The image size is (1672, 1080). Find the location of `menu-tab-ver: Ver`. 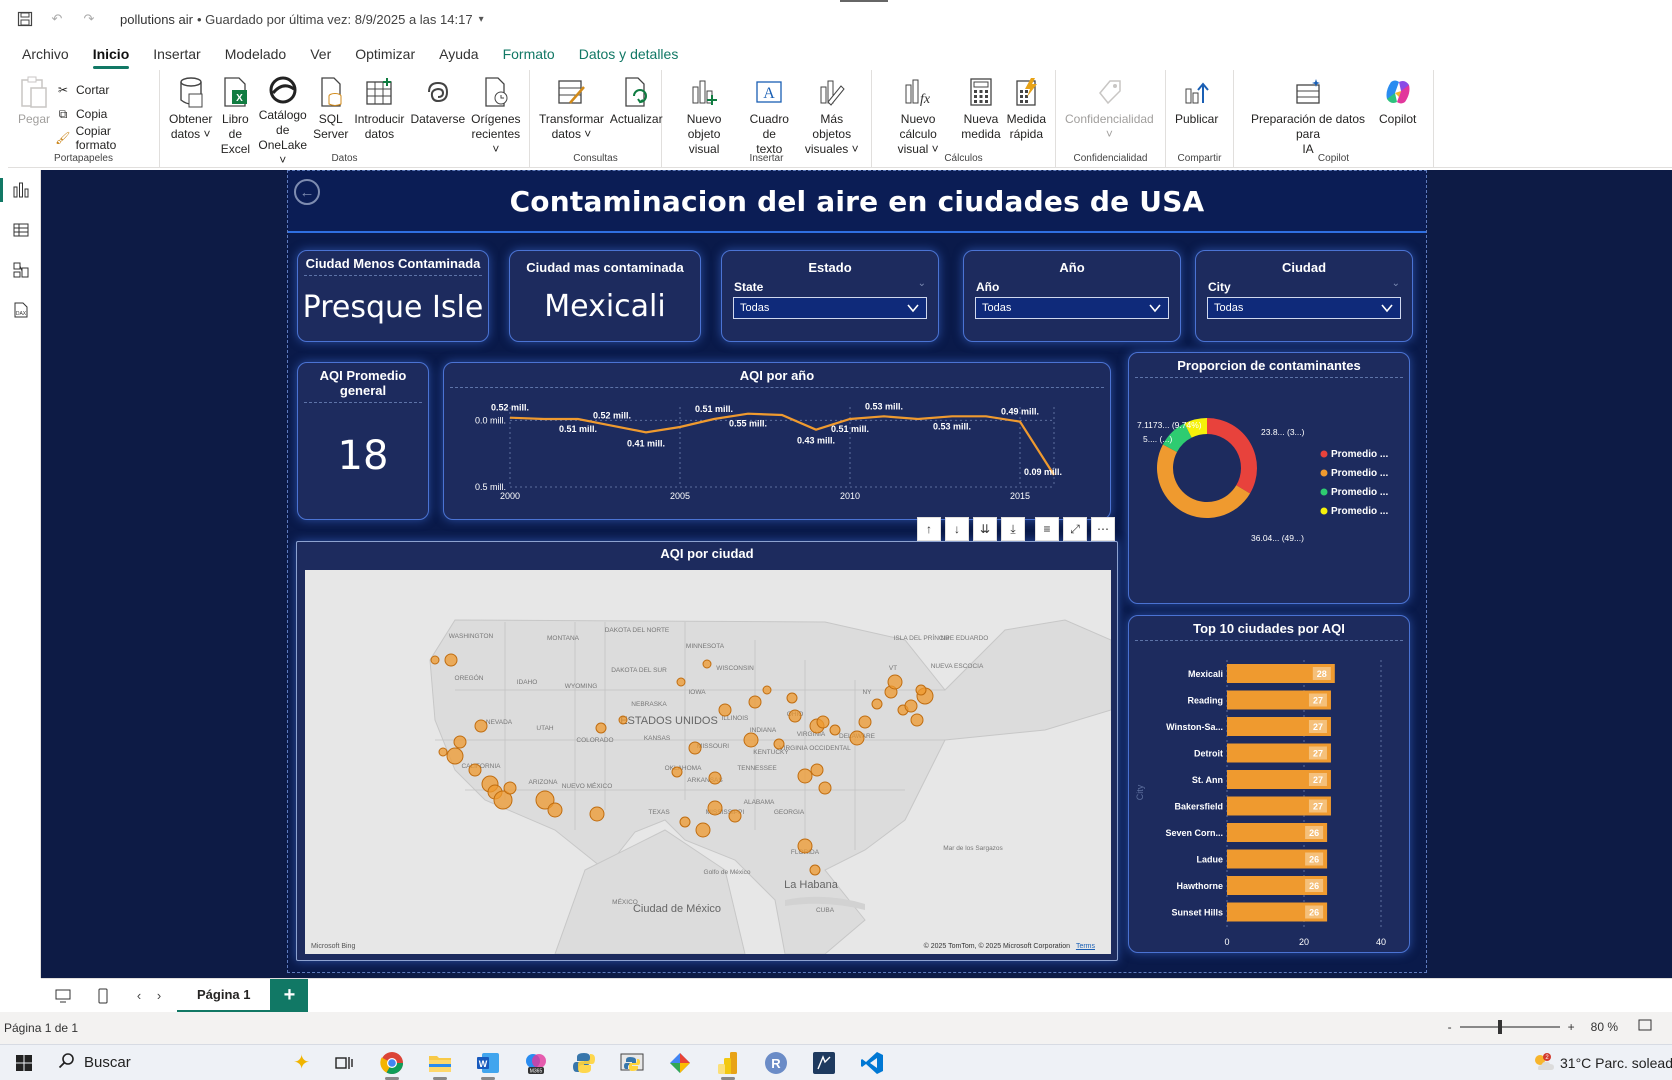

menu-tab-ver: Ver is located at coordinates (320, 54).